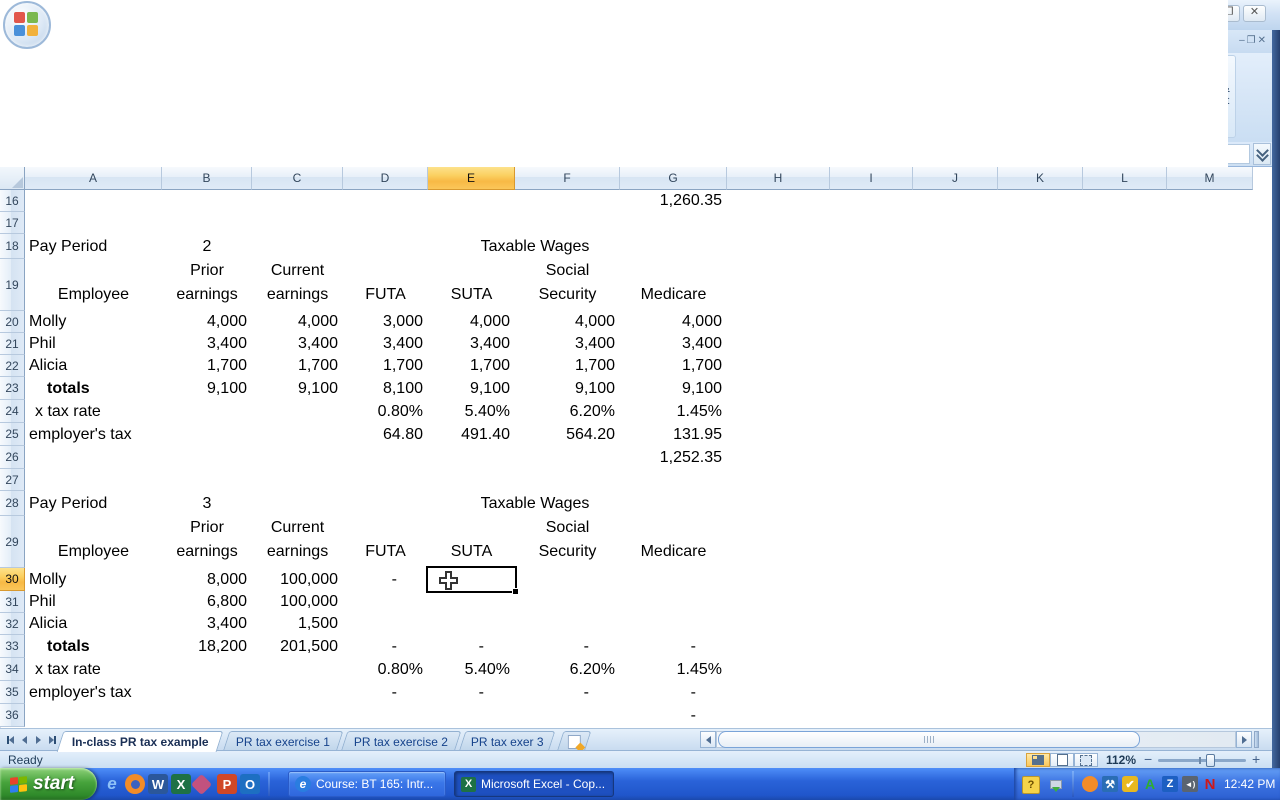 The width and height of the screenshot is (1280, 800). What do you see at coordinates (207, 344) in the screenshot?
I see `cell-B21: 3,400` at bounding box center [207, 344].